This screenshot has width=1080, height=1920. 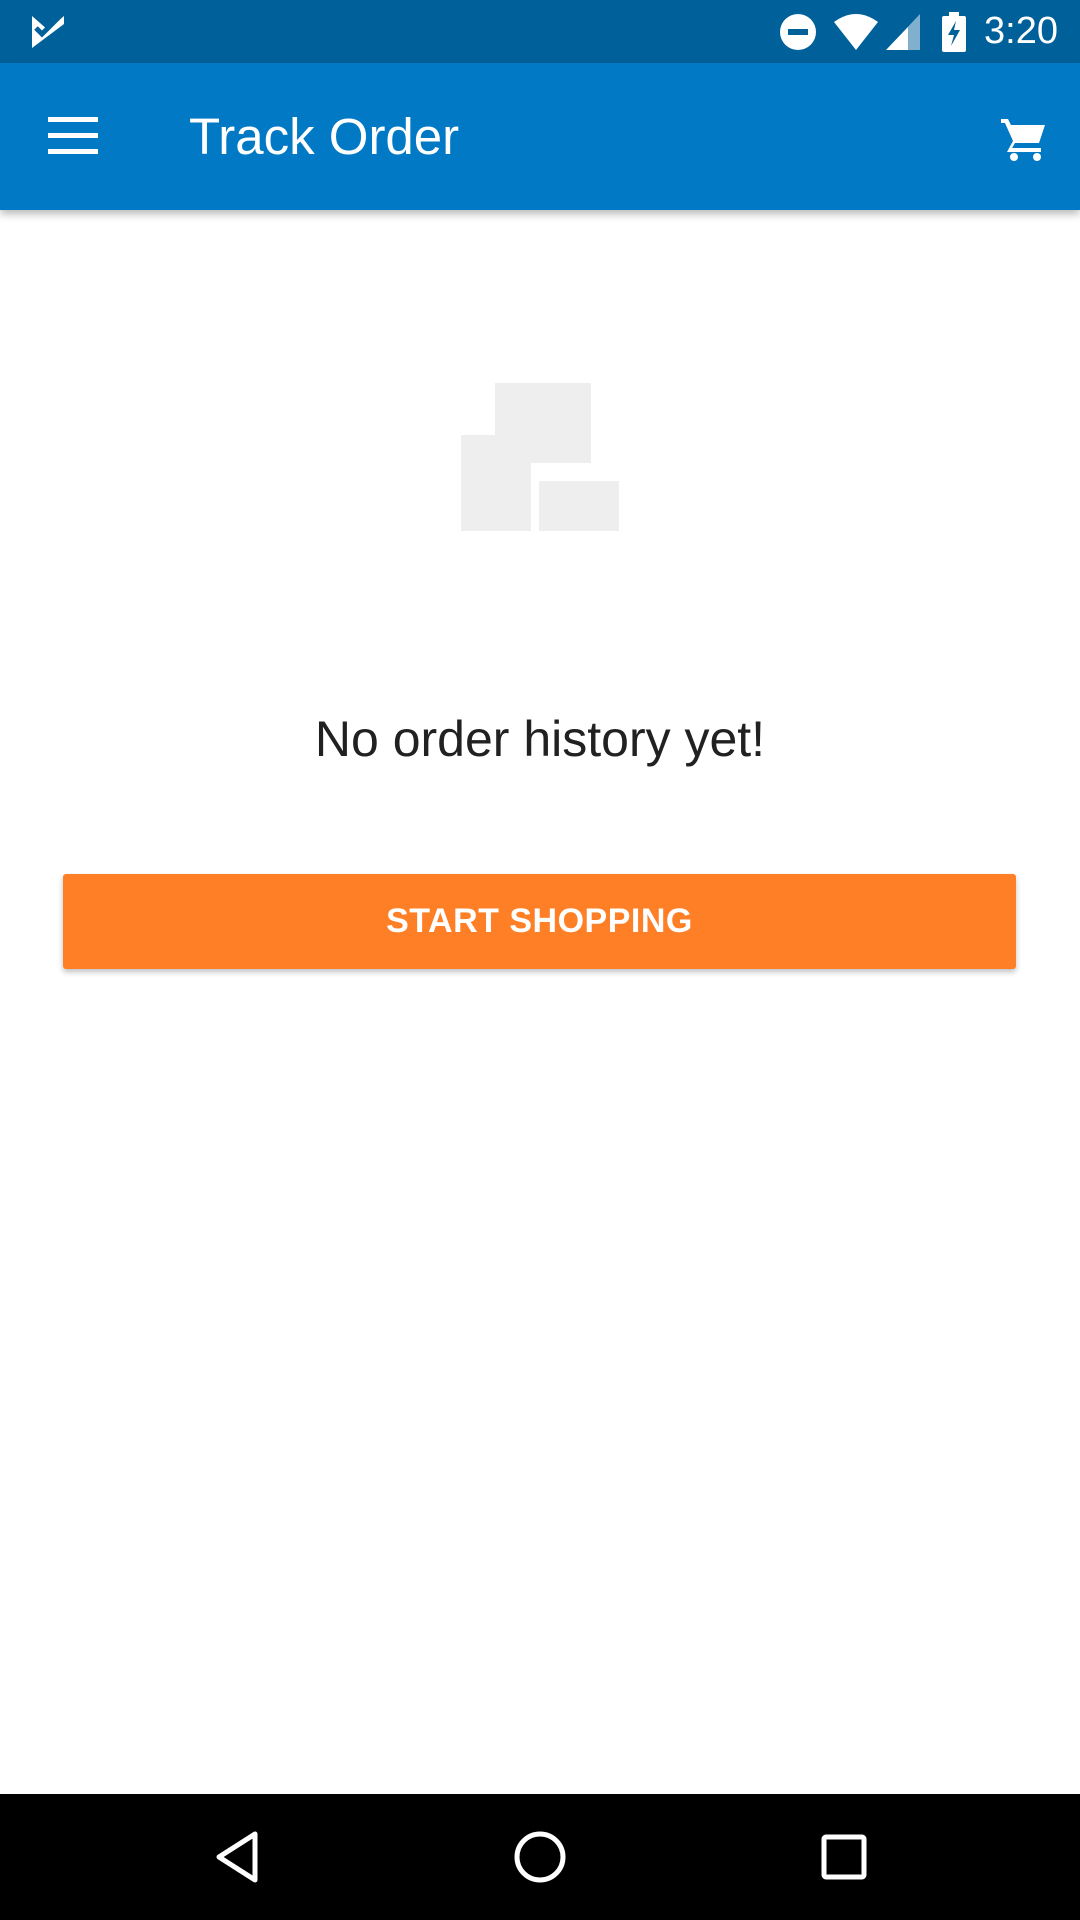 I want to click on menu-button, so click(x=73, y=136).